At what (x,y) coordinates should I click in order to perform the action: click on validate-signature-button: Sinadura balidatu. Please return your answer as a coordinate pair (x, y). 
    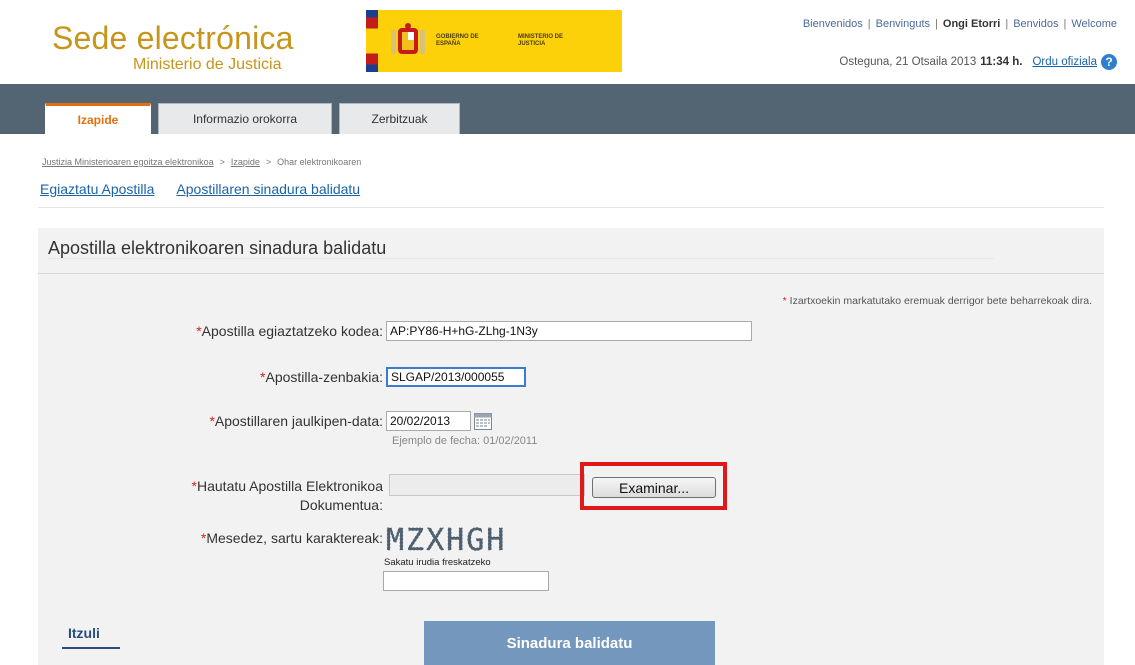
    Looking at the image, I should click on (569, 643).